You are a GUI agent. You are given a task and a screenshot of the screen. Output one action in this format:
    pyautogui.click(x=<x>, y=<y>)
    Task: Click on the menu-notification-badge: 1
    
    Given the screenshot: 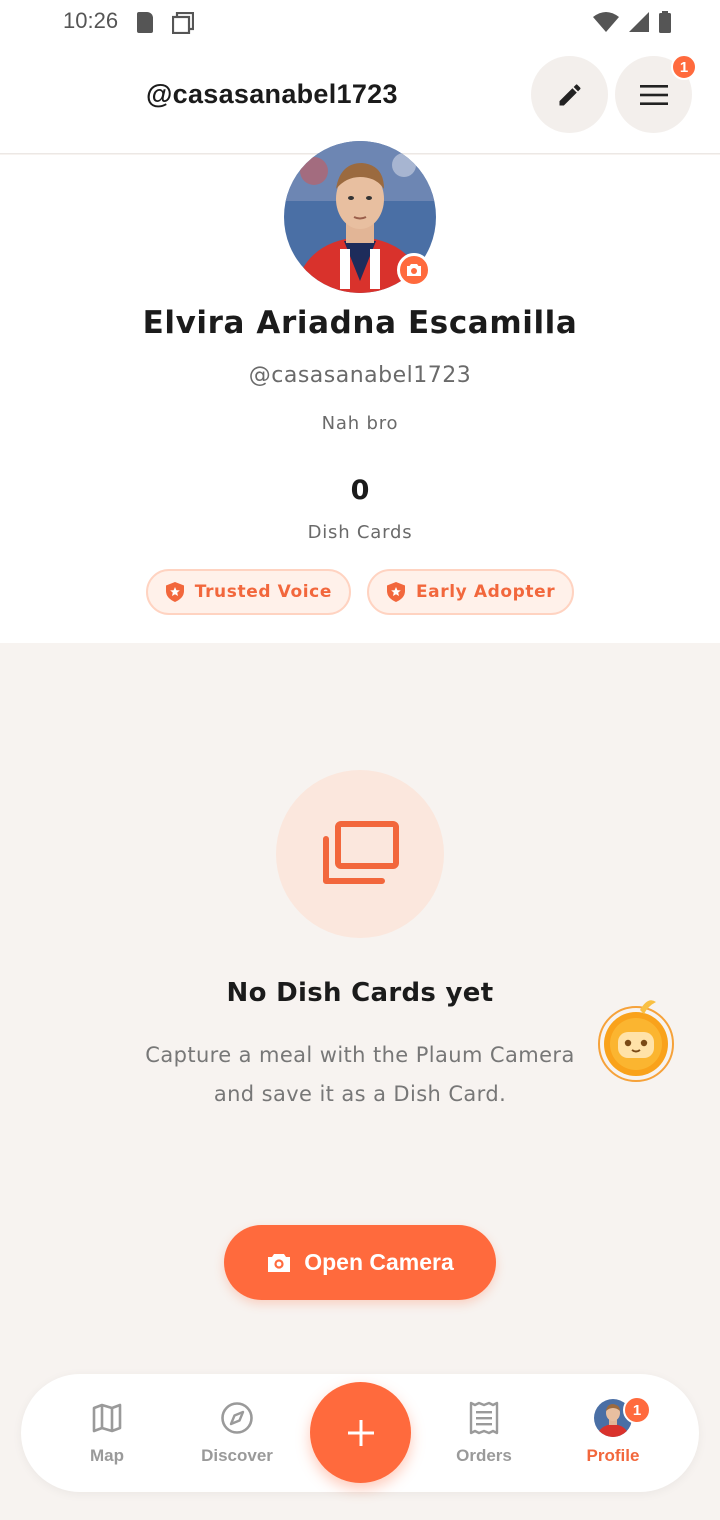 What is the action you would take?
    pyautogui.click(x=684, y=67)
    